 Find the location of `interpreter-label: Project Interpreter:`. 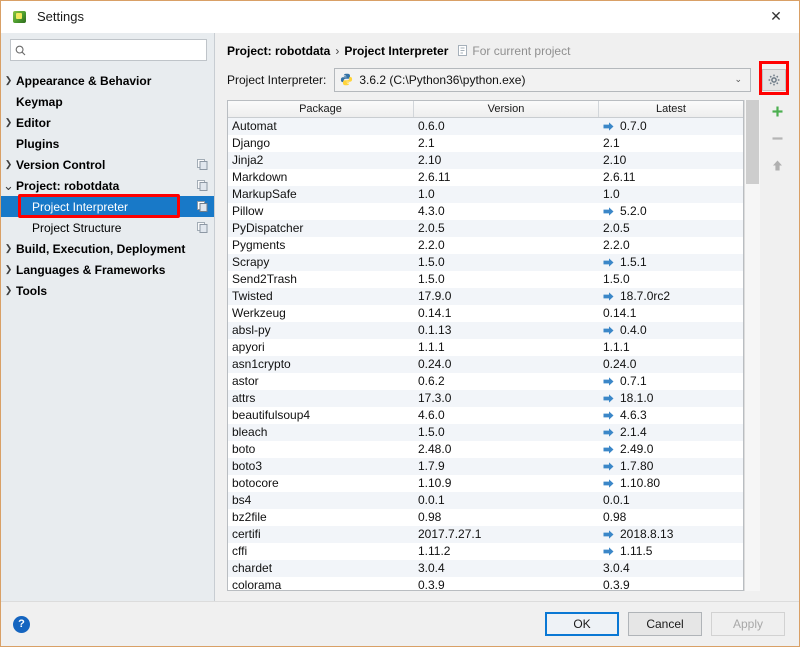

interpreter-label: Project Interpreter: is located at coordinates (277, 79).